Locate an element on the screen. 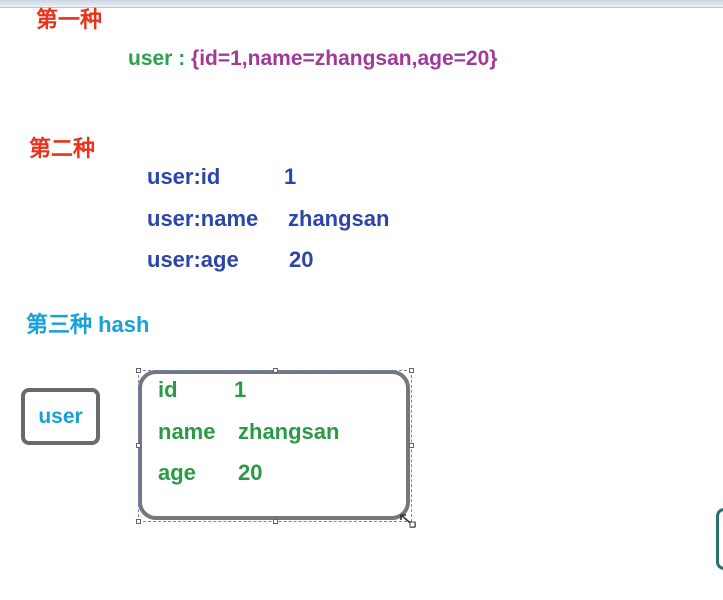 This screenshot has height=600, width=723. hash-field-age: age is located at coordinates (177, 472).